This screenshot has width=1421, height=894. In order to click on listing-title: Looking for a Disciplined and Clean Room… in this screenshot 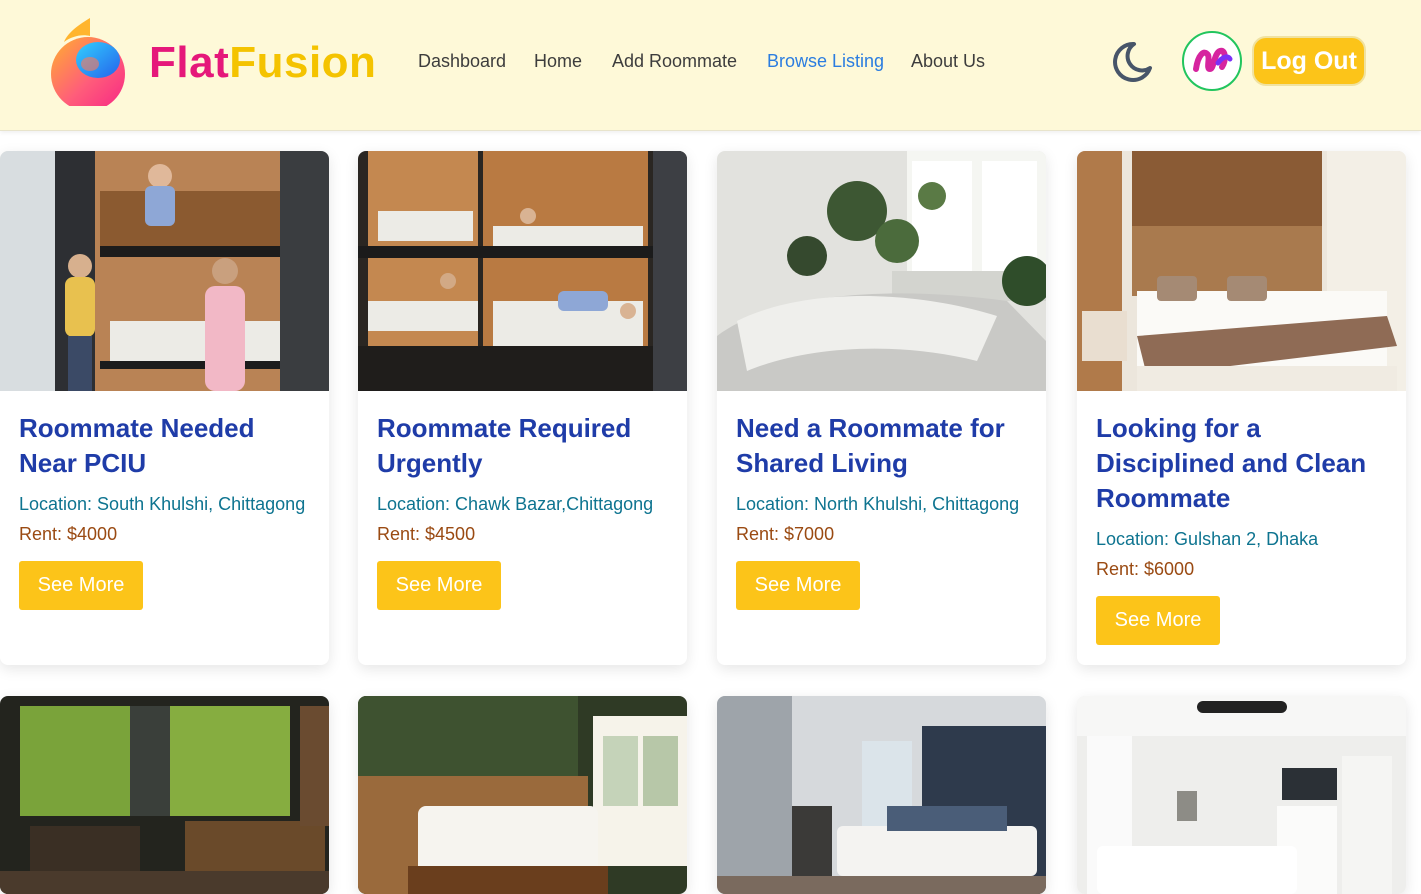, I will do `click(1246, 463)`.